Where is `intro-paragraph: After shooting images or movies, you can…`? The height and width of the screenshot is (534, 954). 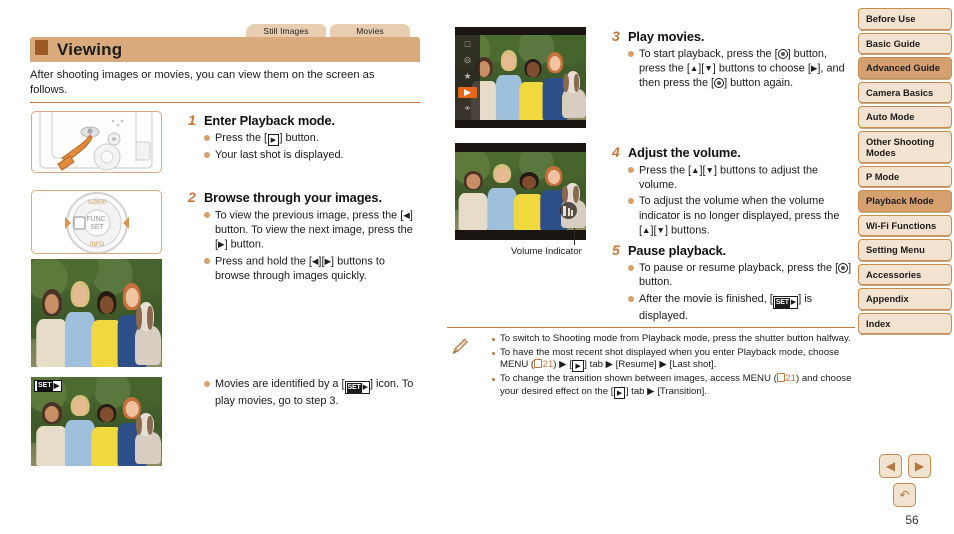 intro-paragraph: After shooting images or movies, you can… is located at coordinates (202, 82).